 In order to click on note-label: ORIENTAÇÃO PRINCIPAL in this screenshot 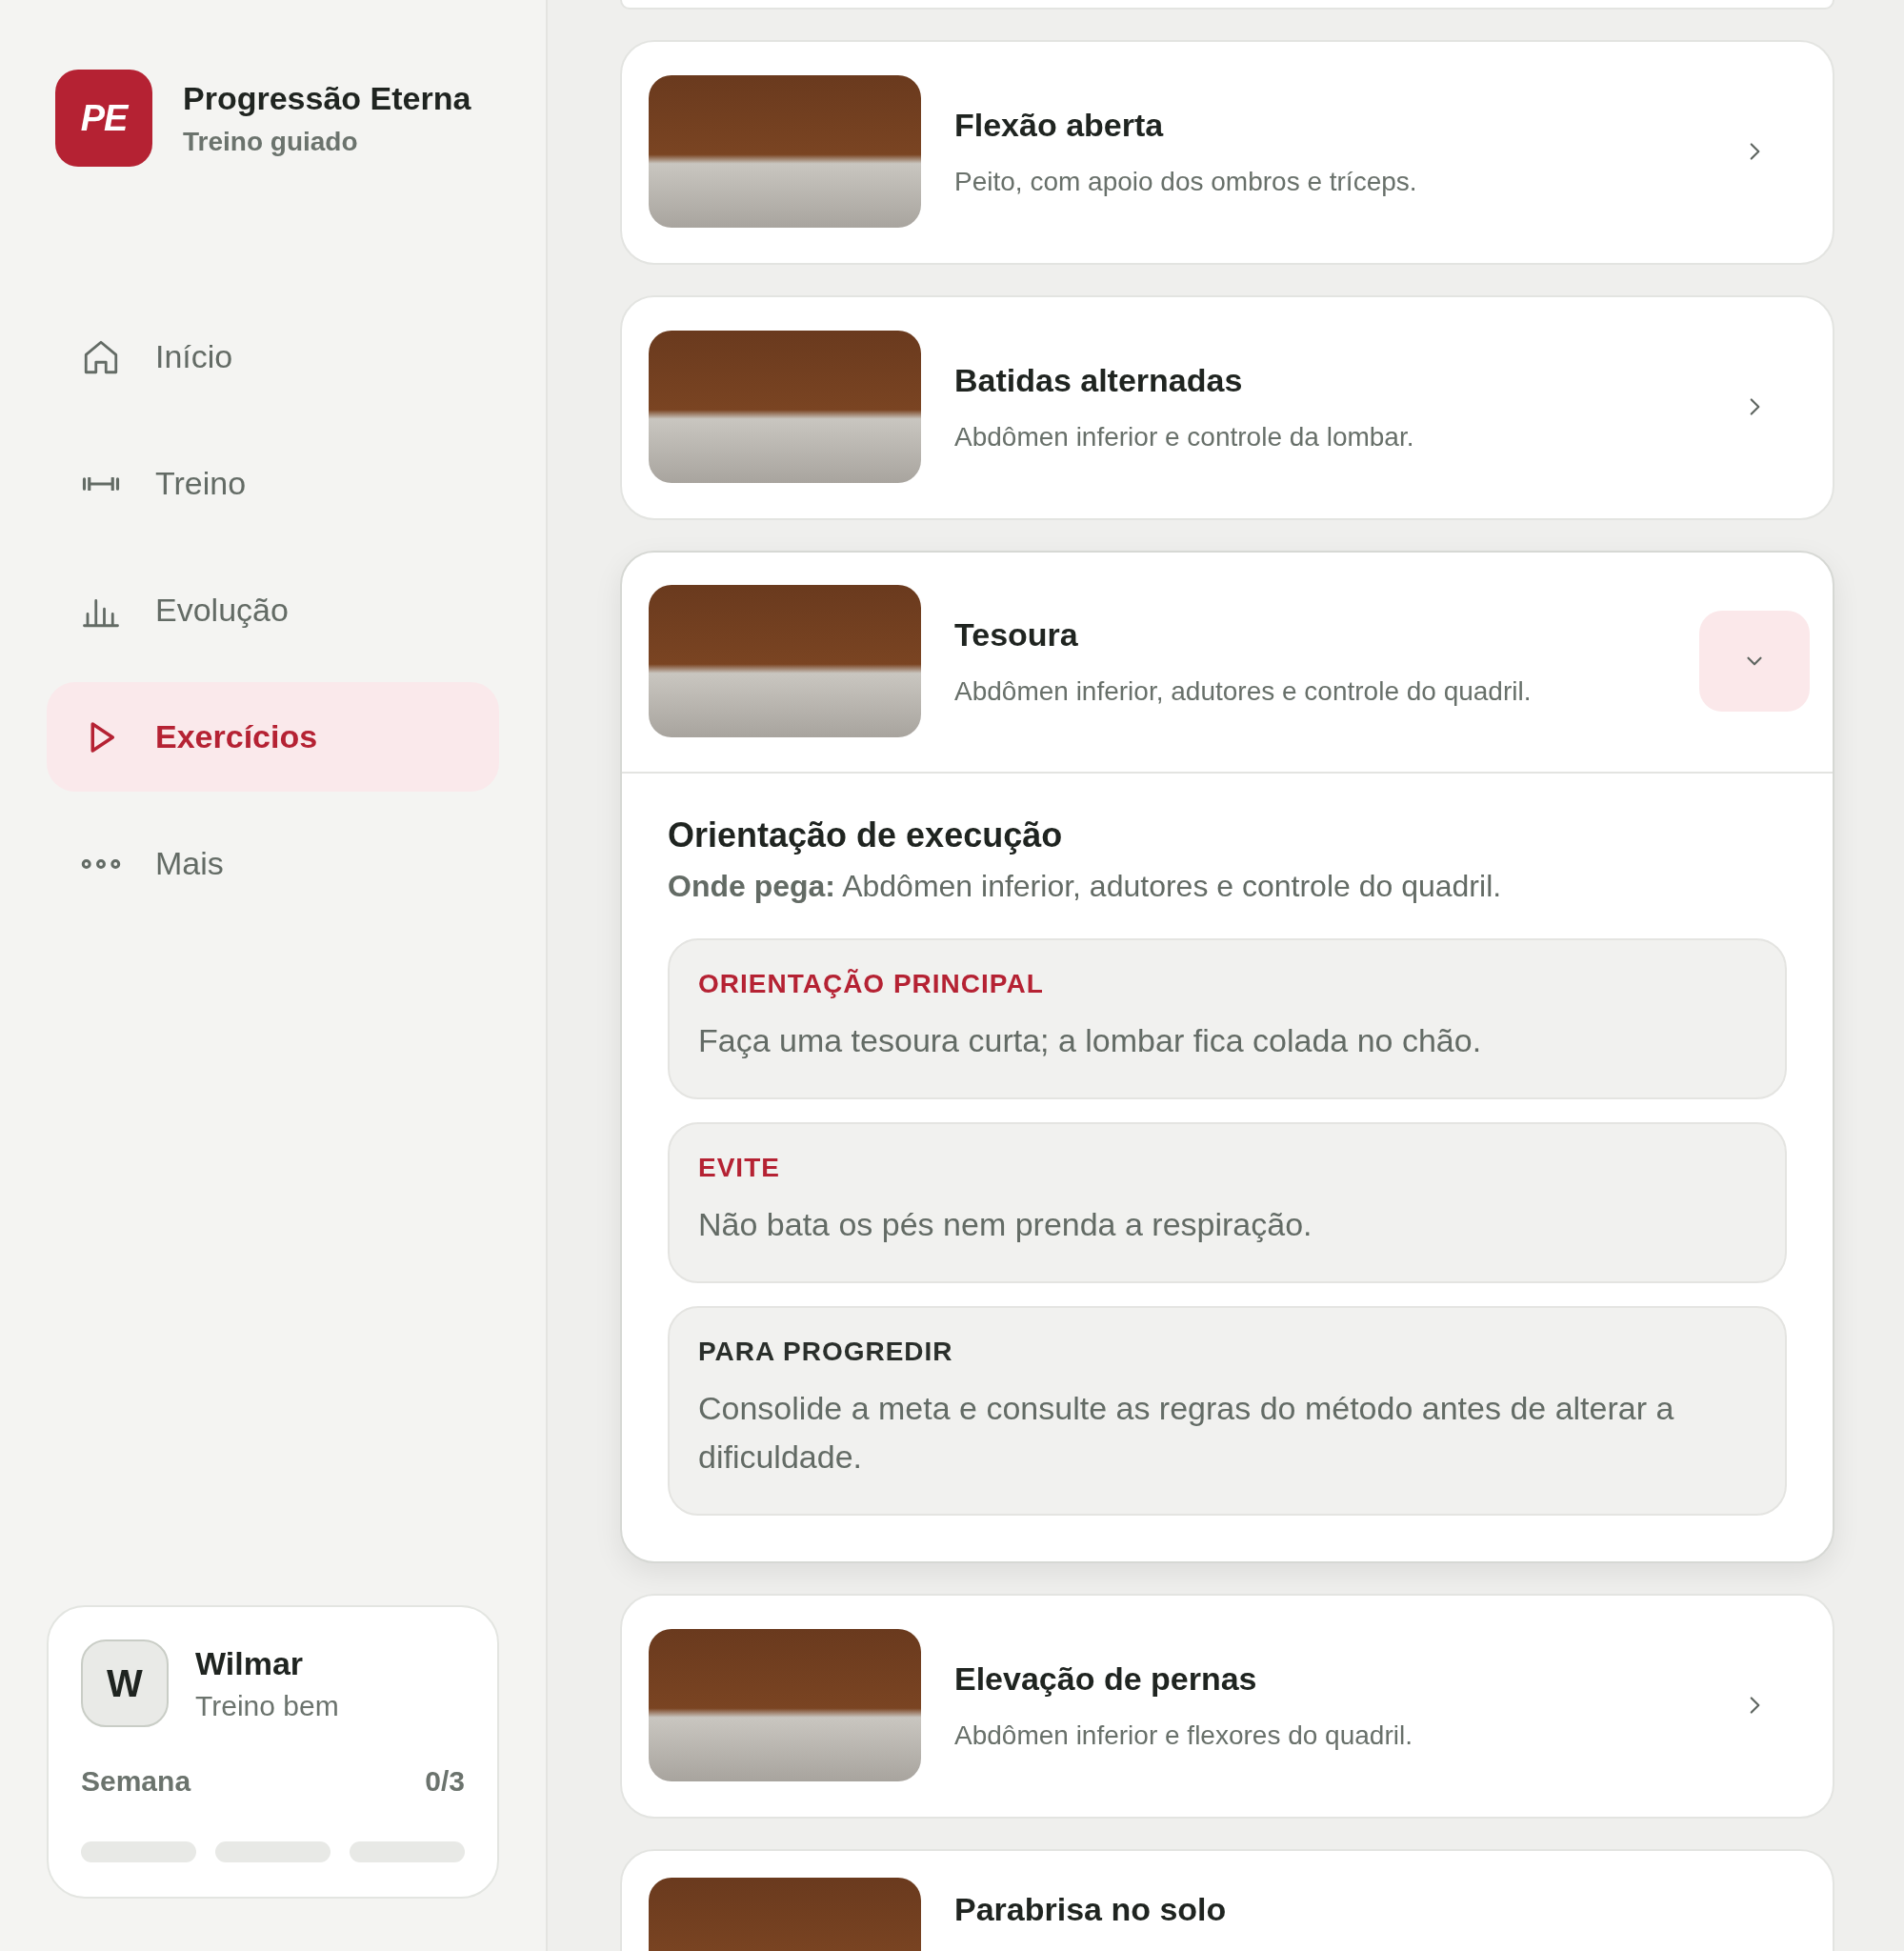, I will do `click(871, 984)`.